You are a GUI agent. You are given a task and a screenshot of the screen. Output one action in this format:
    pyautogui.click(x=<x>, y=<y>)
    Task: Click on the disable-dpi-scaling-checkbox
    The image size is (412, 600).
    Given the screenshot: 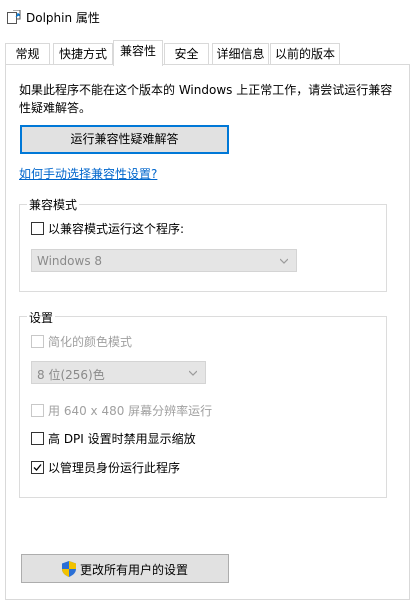 What is the action you would take?
    pyautogui.click(x=37, y=438)
    